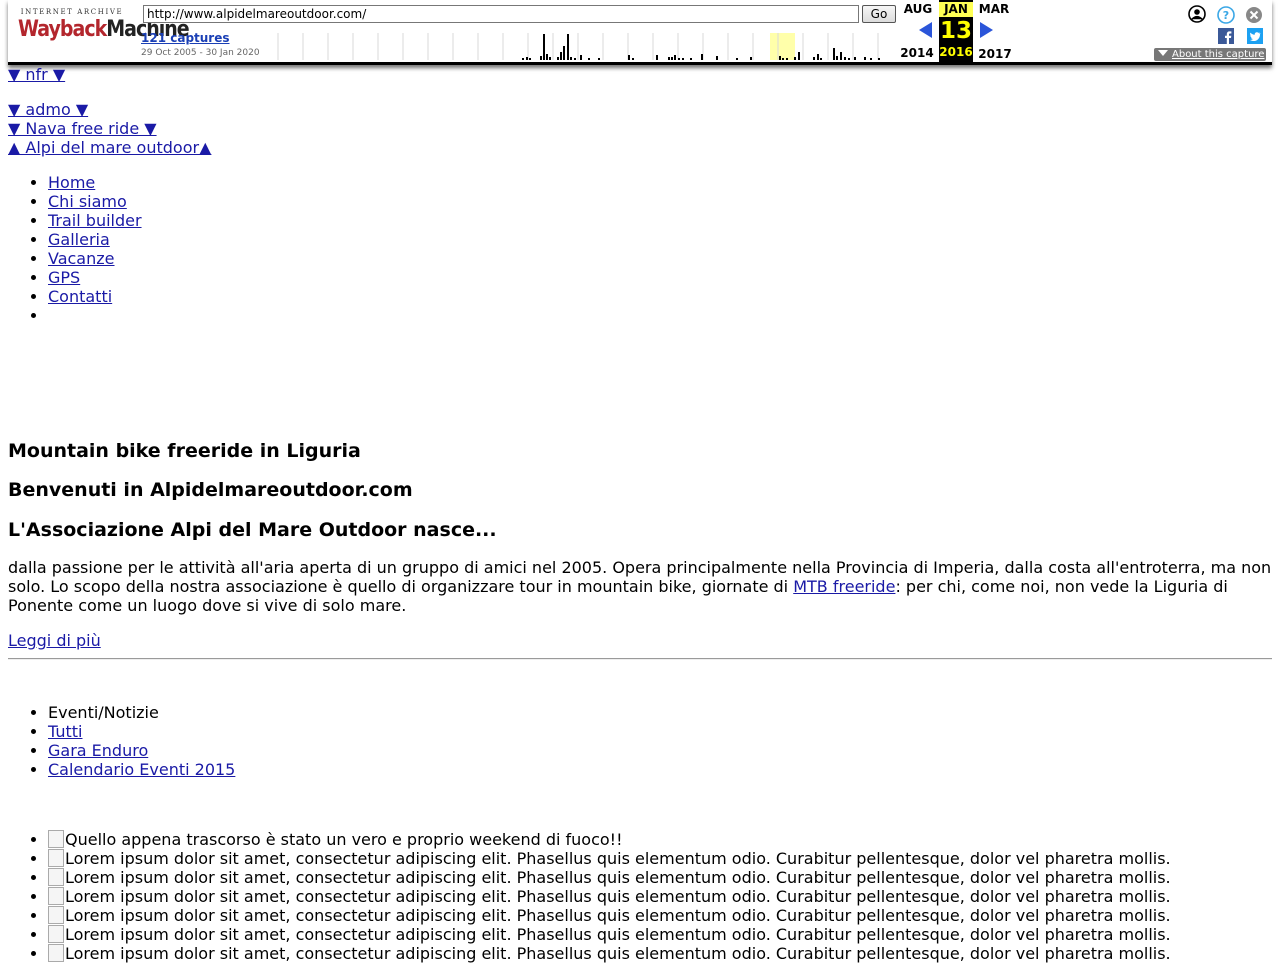 The image size is (1280, 963). What do you see at coordinates (986, 30) in the screenshot?
I see `next-capture-arrow-icon` at bounding box center [986, 30].